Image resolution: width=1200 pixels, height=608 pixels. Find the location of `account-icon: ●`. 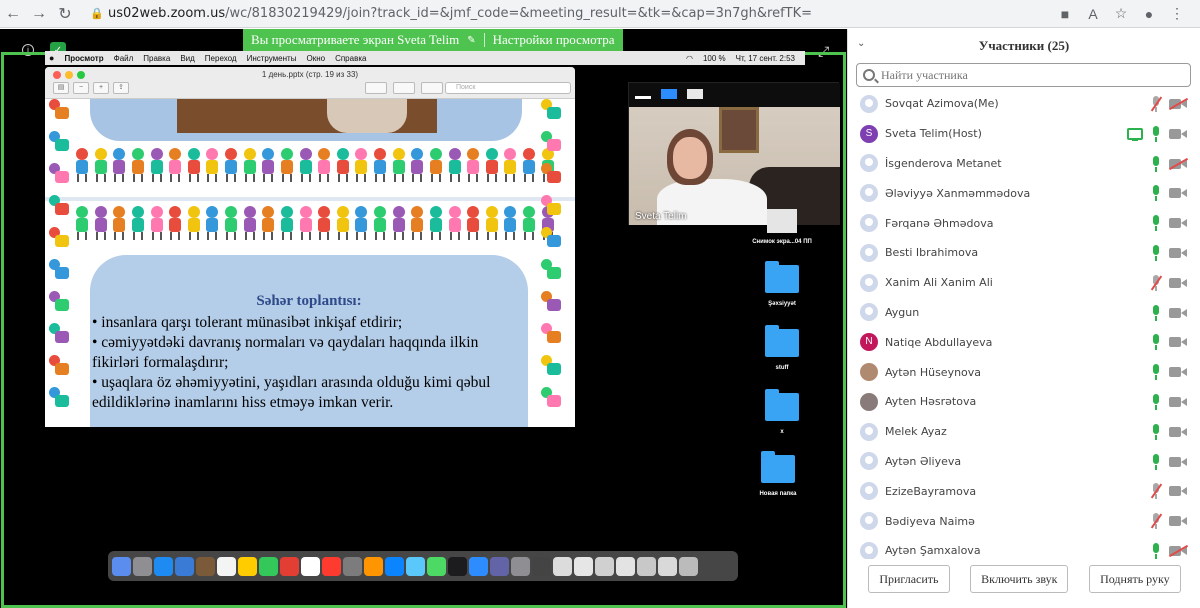

account-icon: ● is located at coordinates (1149, 14).